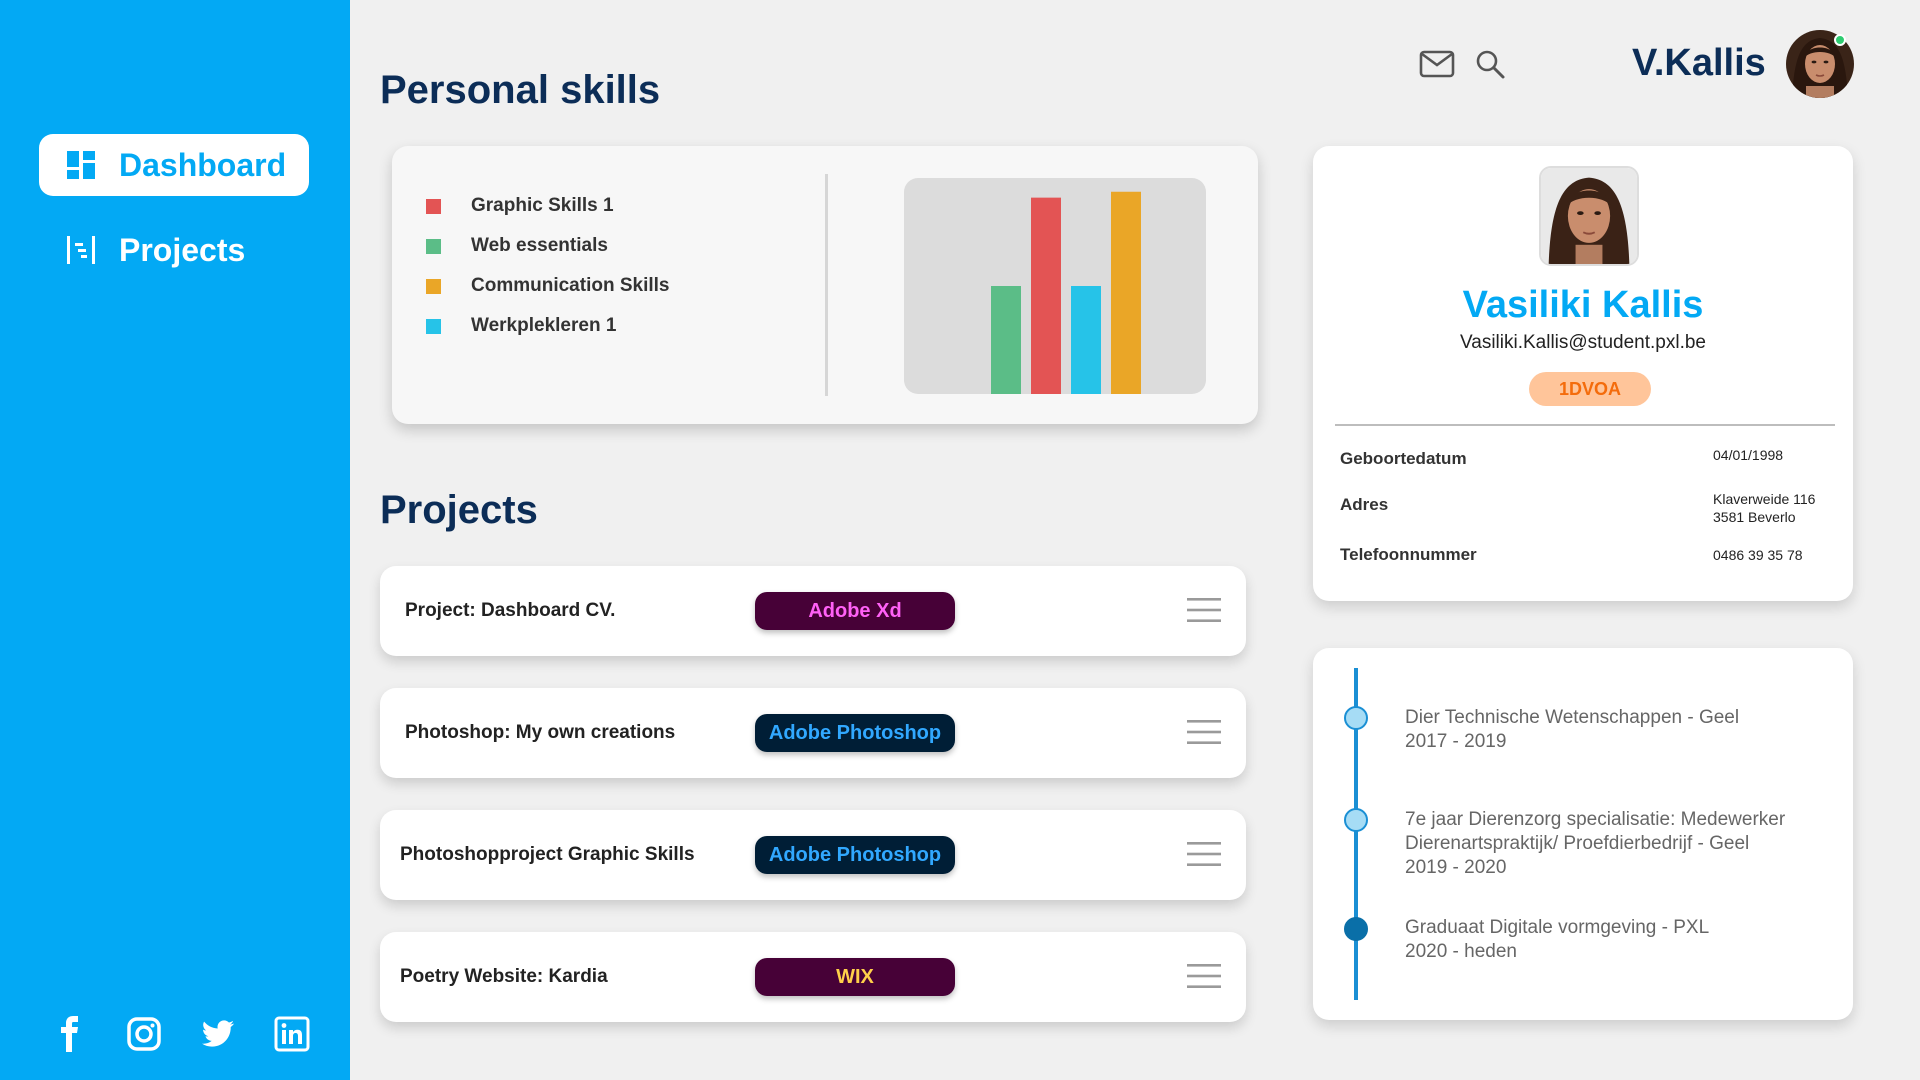  I want to click on legend-item: Web essentials, so click(547, 246).